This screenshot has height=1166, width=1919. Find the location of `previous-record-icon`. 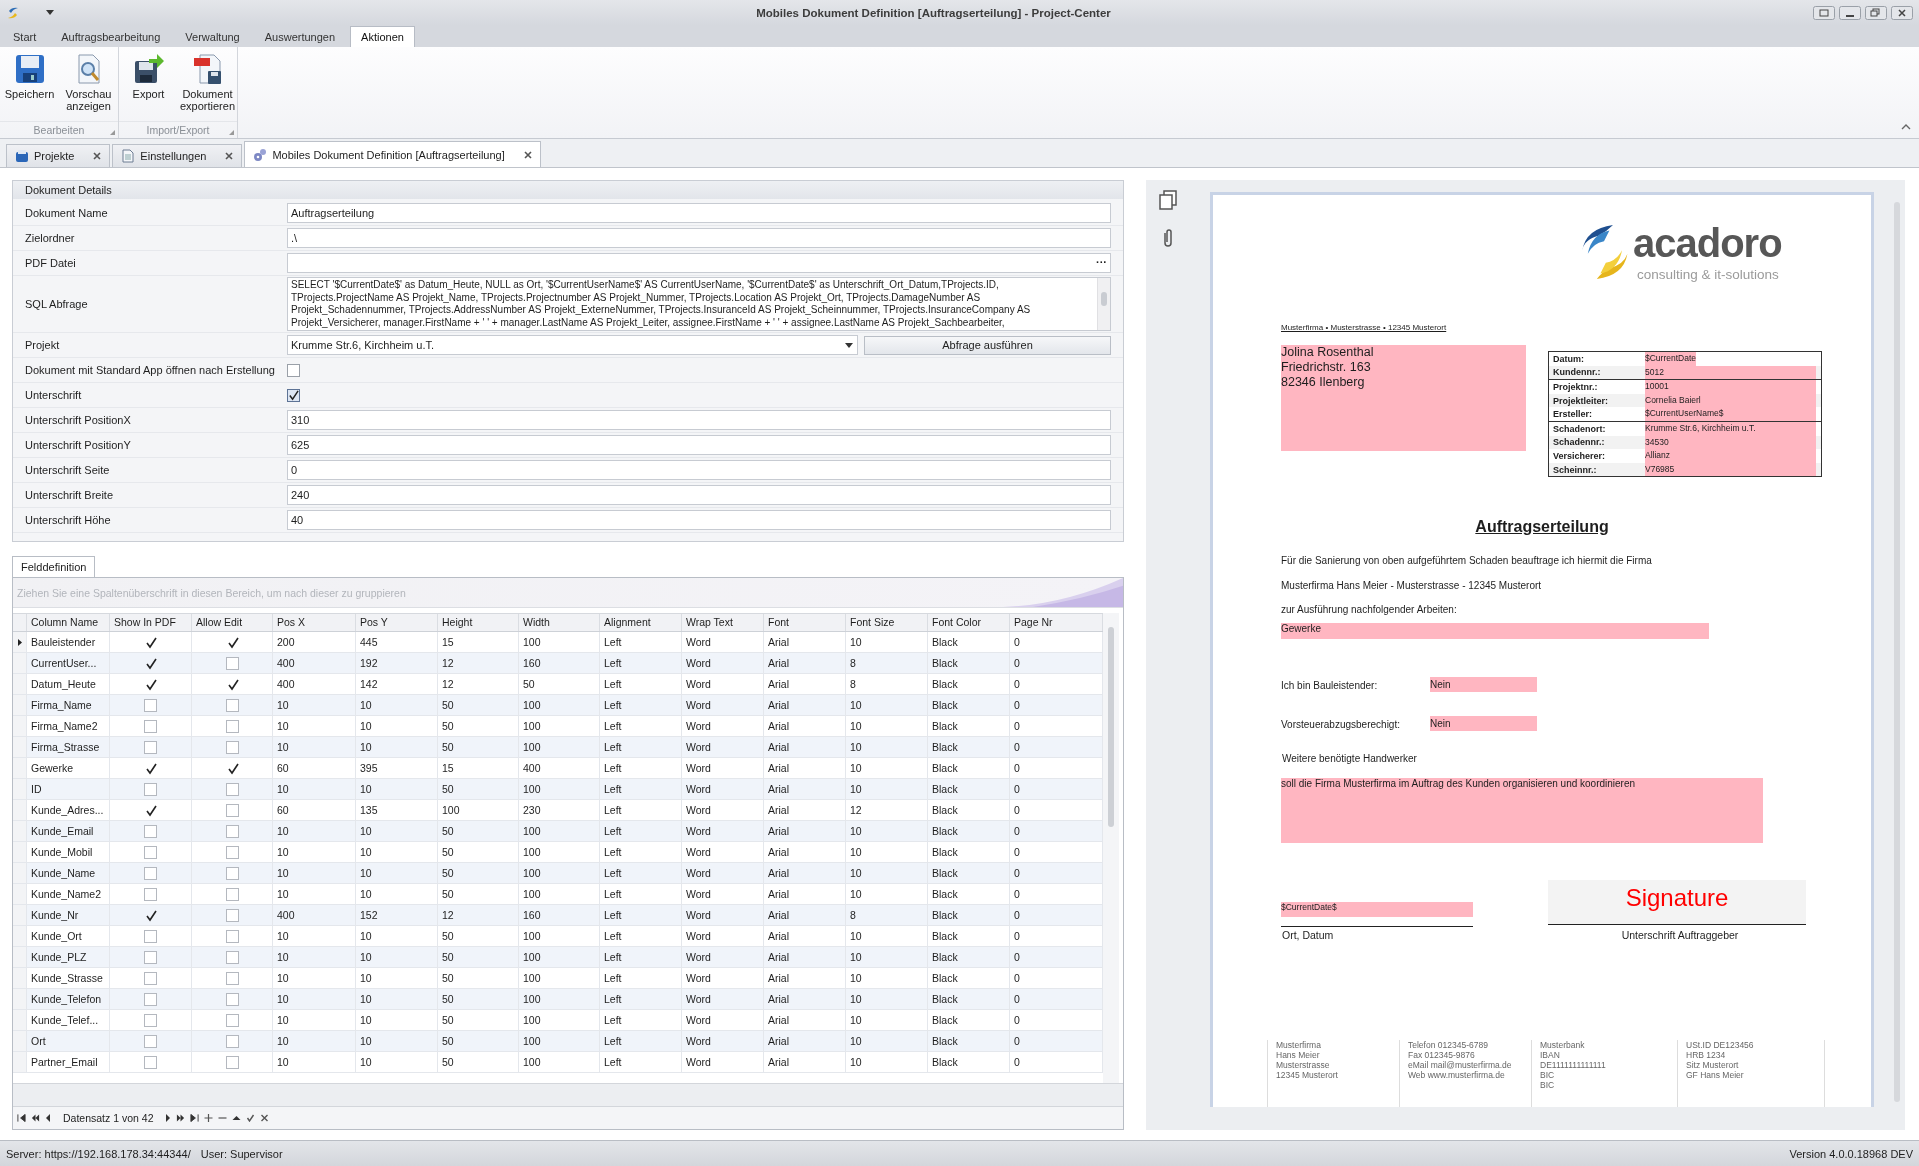

previous-record-icon is located at coordinates (47, 1118).